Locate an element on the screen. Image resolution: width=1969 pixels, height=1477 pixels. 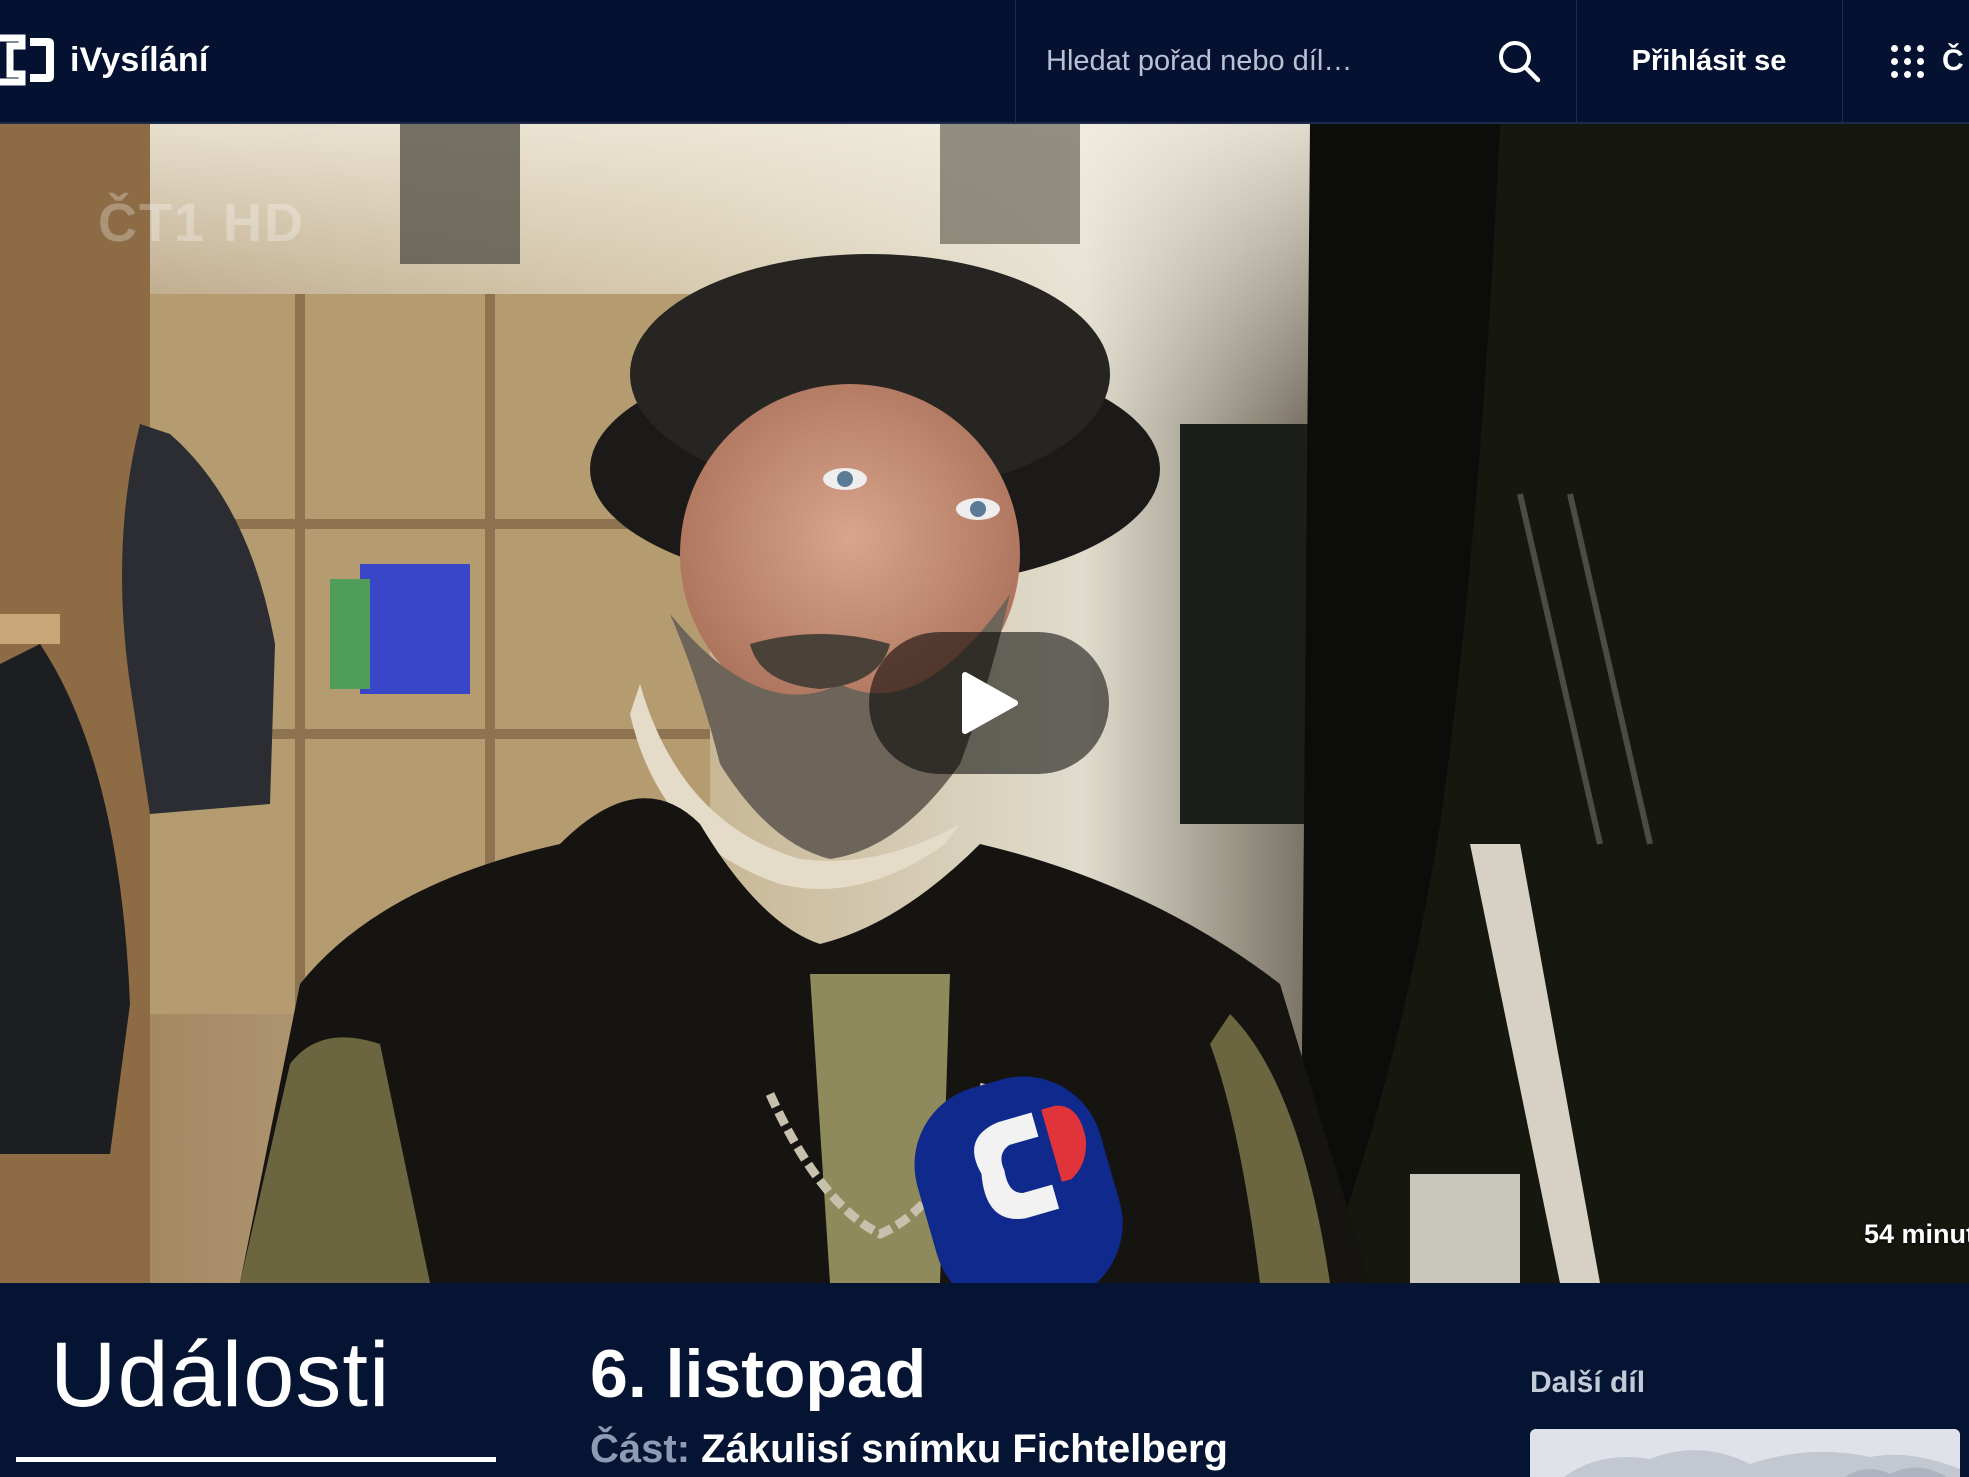
channel-watermark: ČT1 HD is located at coordinates (202, 223).